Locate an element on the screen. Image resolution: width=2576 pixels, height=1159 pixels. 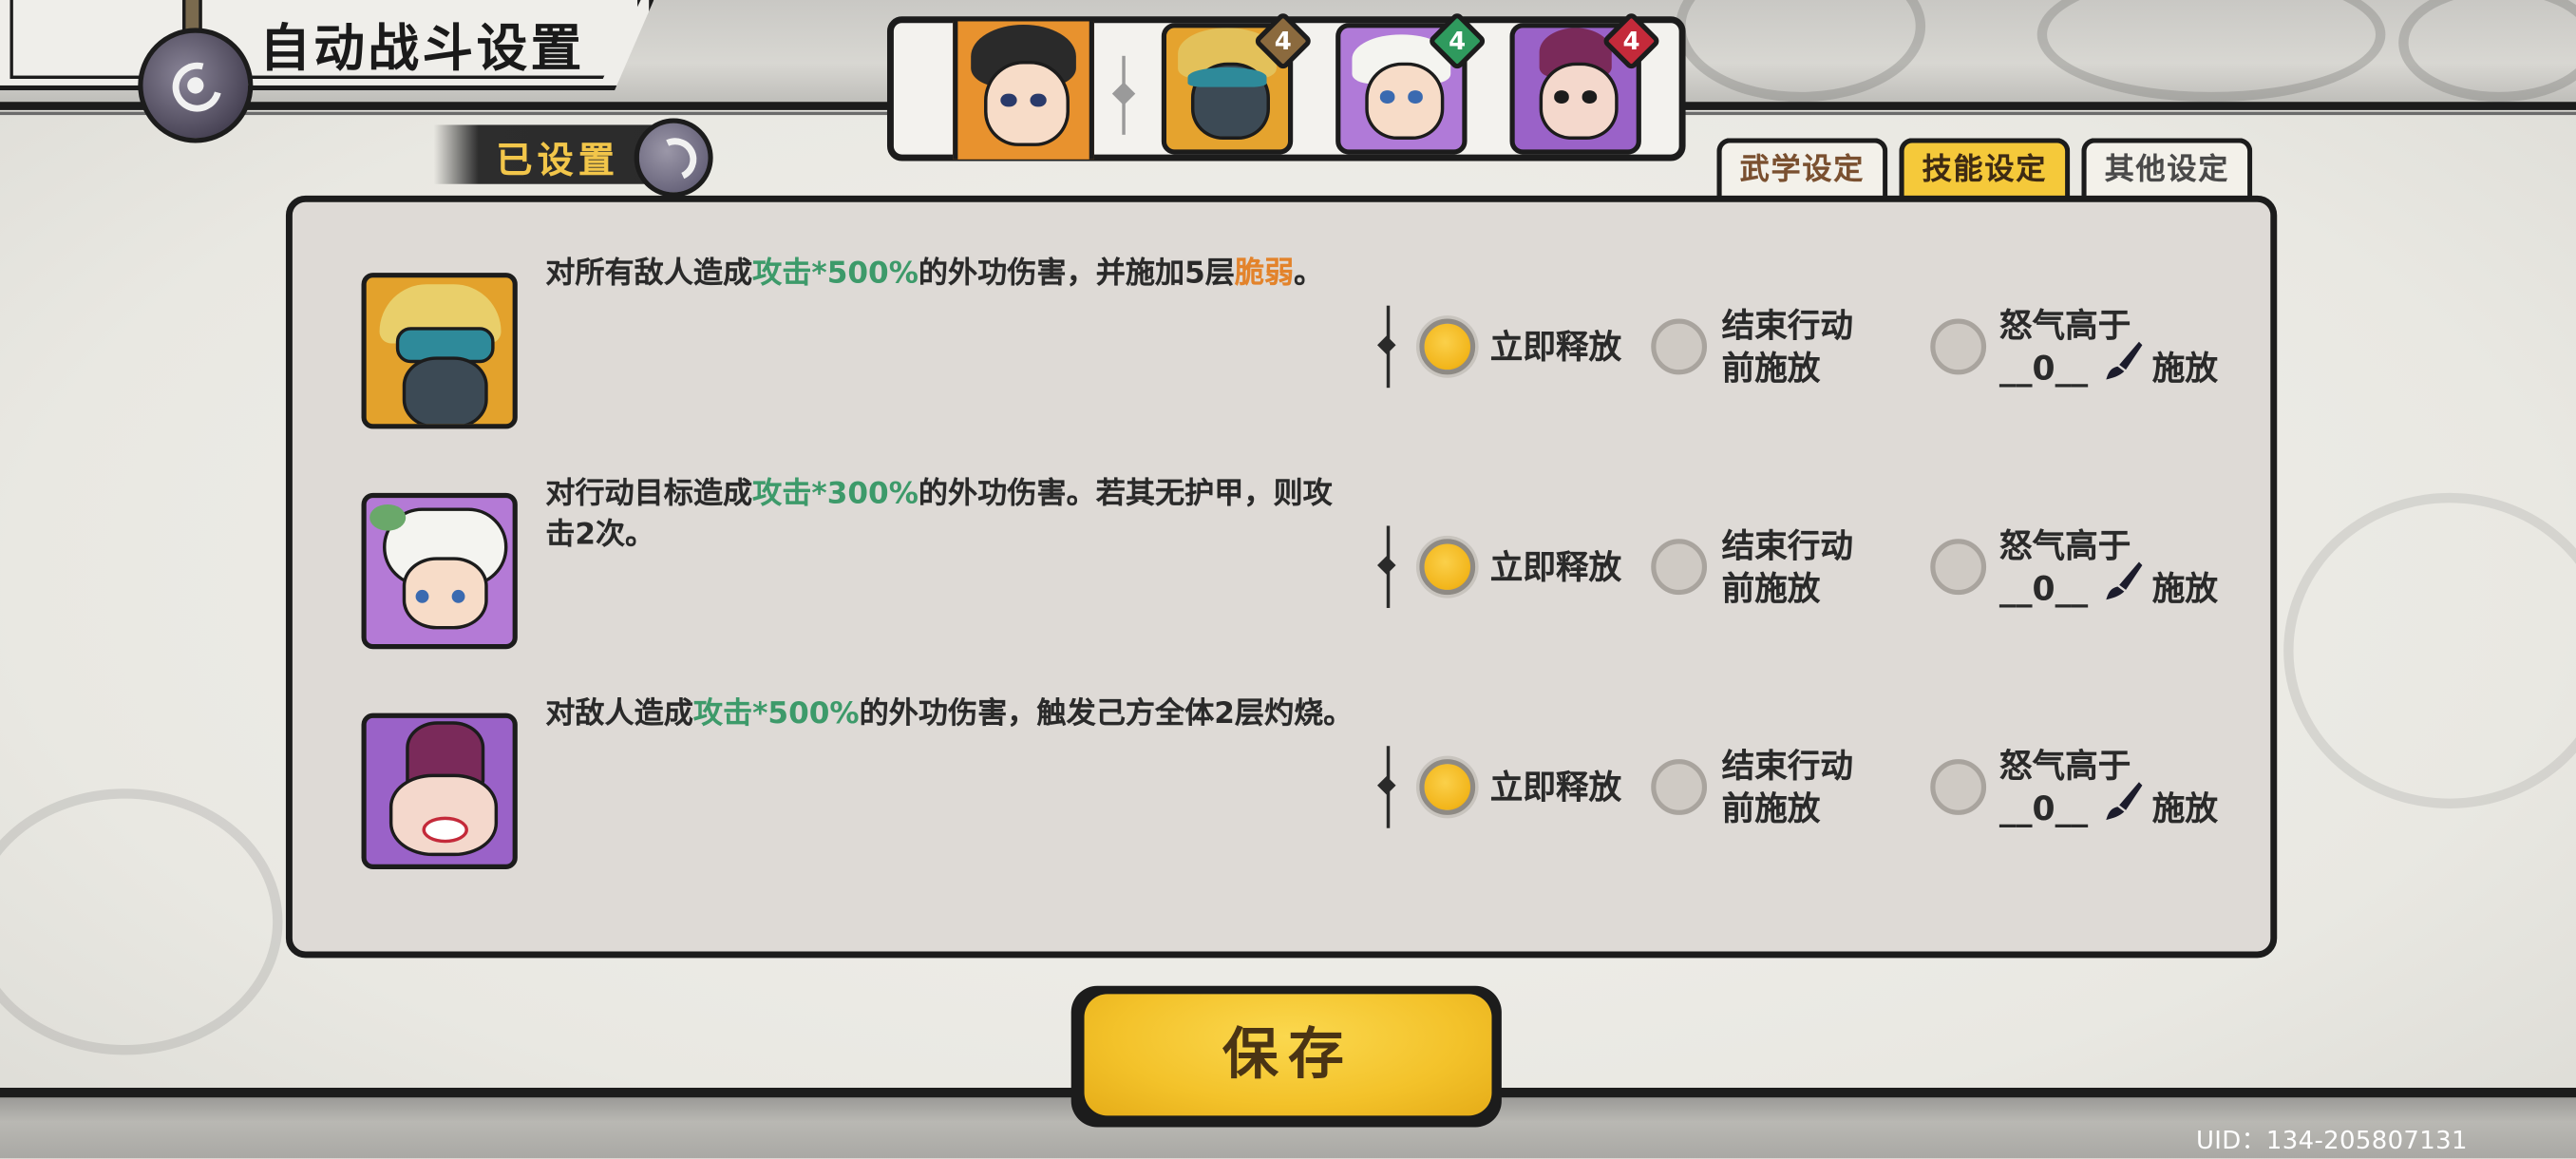
tab-martial-arts: 武学设定 is located at coordinates (1802, 168).